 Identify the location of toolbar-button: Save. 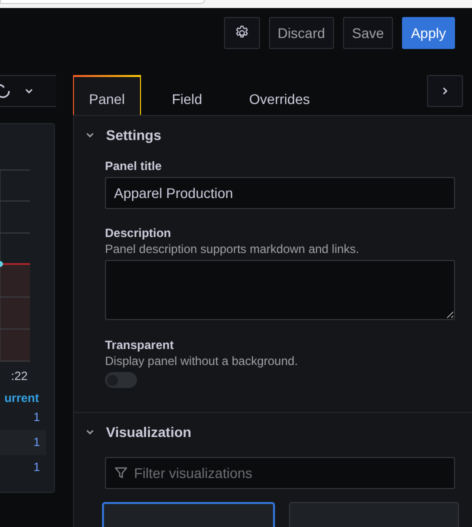
(368, 33).